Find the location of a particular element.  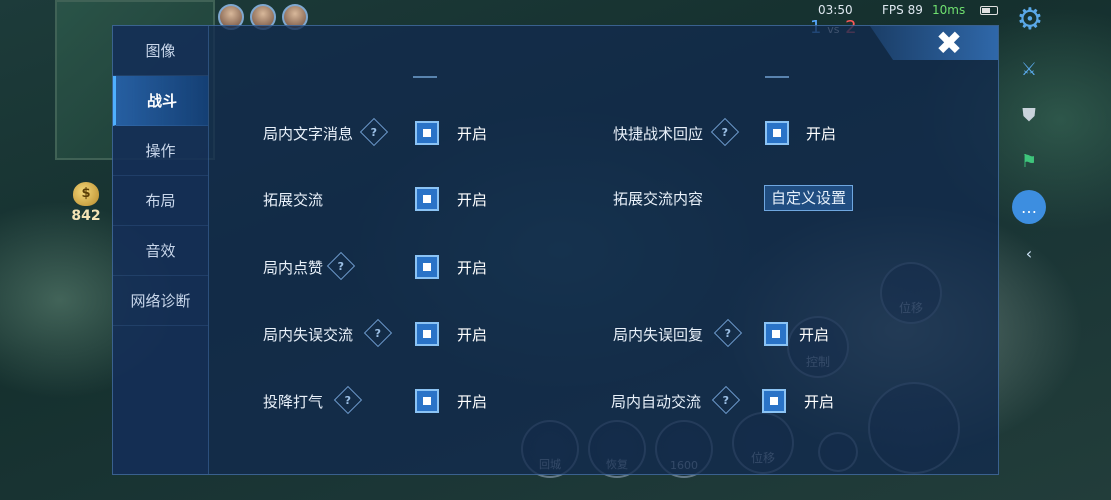

setting-label: 局内文字消息 is located at coordinates (308, 134).